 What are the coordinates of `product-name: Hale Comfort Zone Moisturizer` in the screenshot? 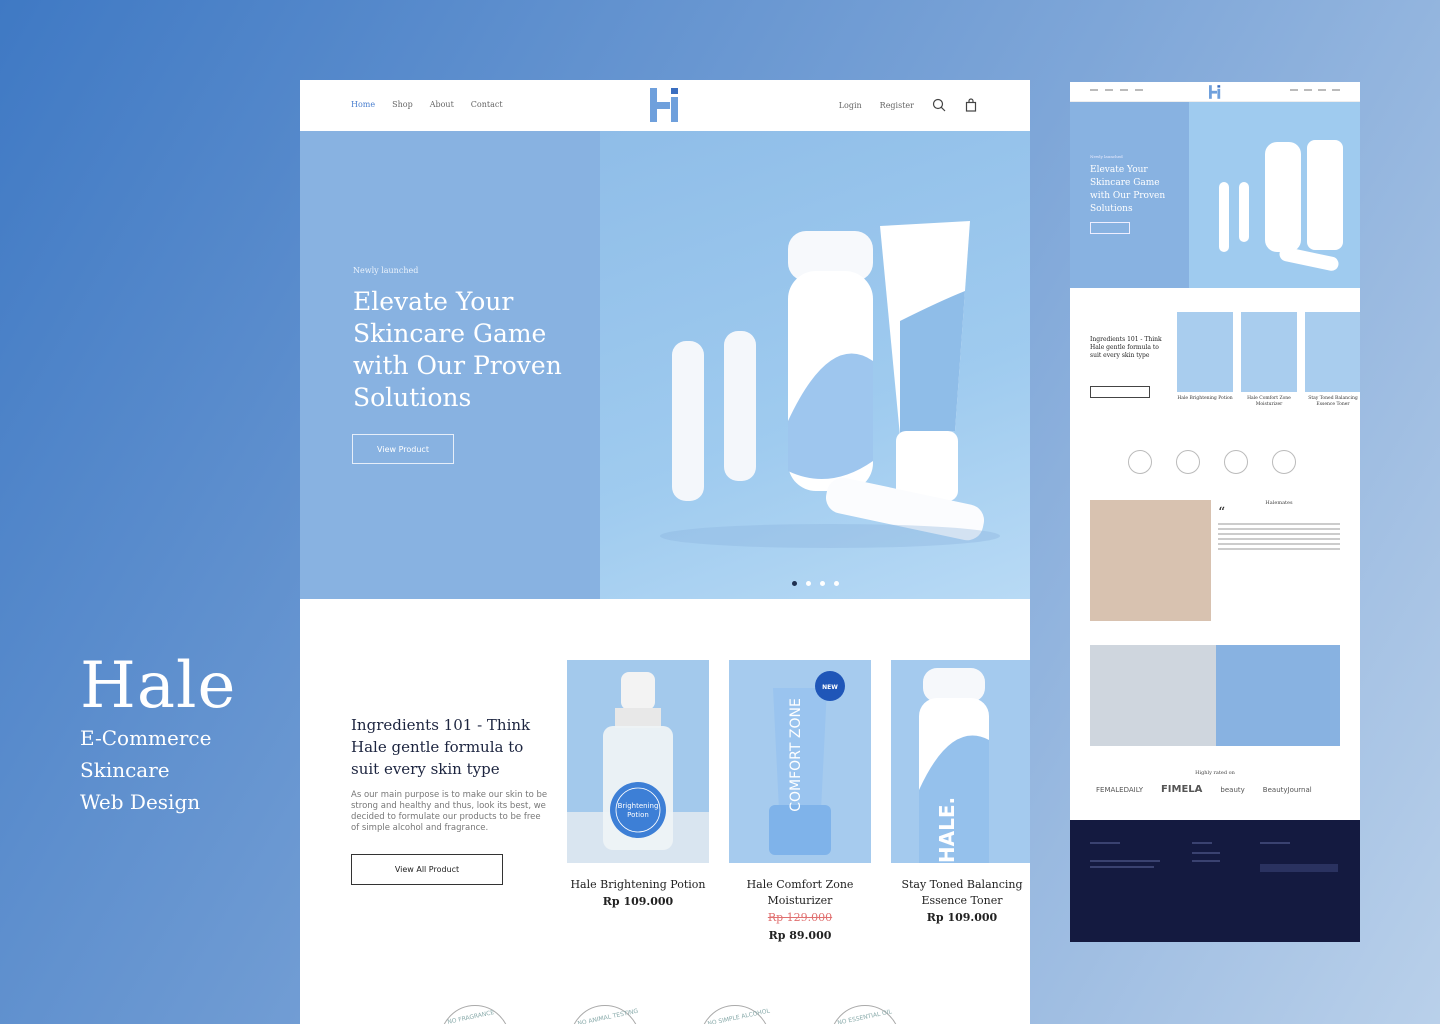 It's located at (800, 893).